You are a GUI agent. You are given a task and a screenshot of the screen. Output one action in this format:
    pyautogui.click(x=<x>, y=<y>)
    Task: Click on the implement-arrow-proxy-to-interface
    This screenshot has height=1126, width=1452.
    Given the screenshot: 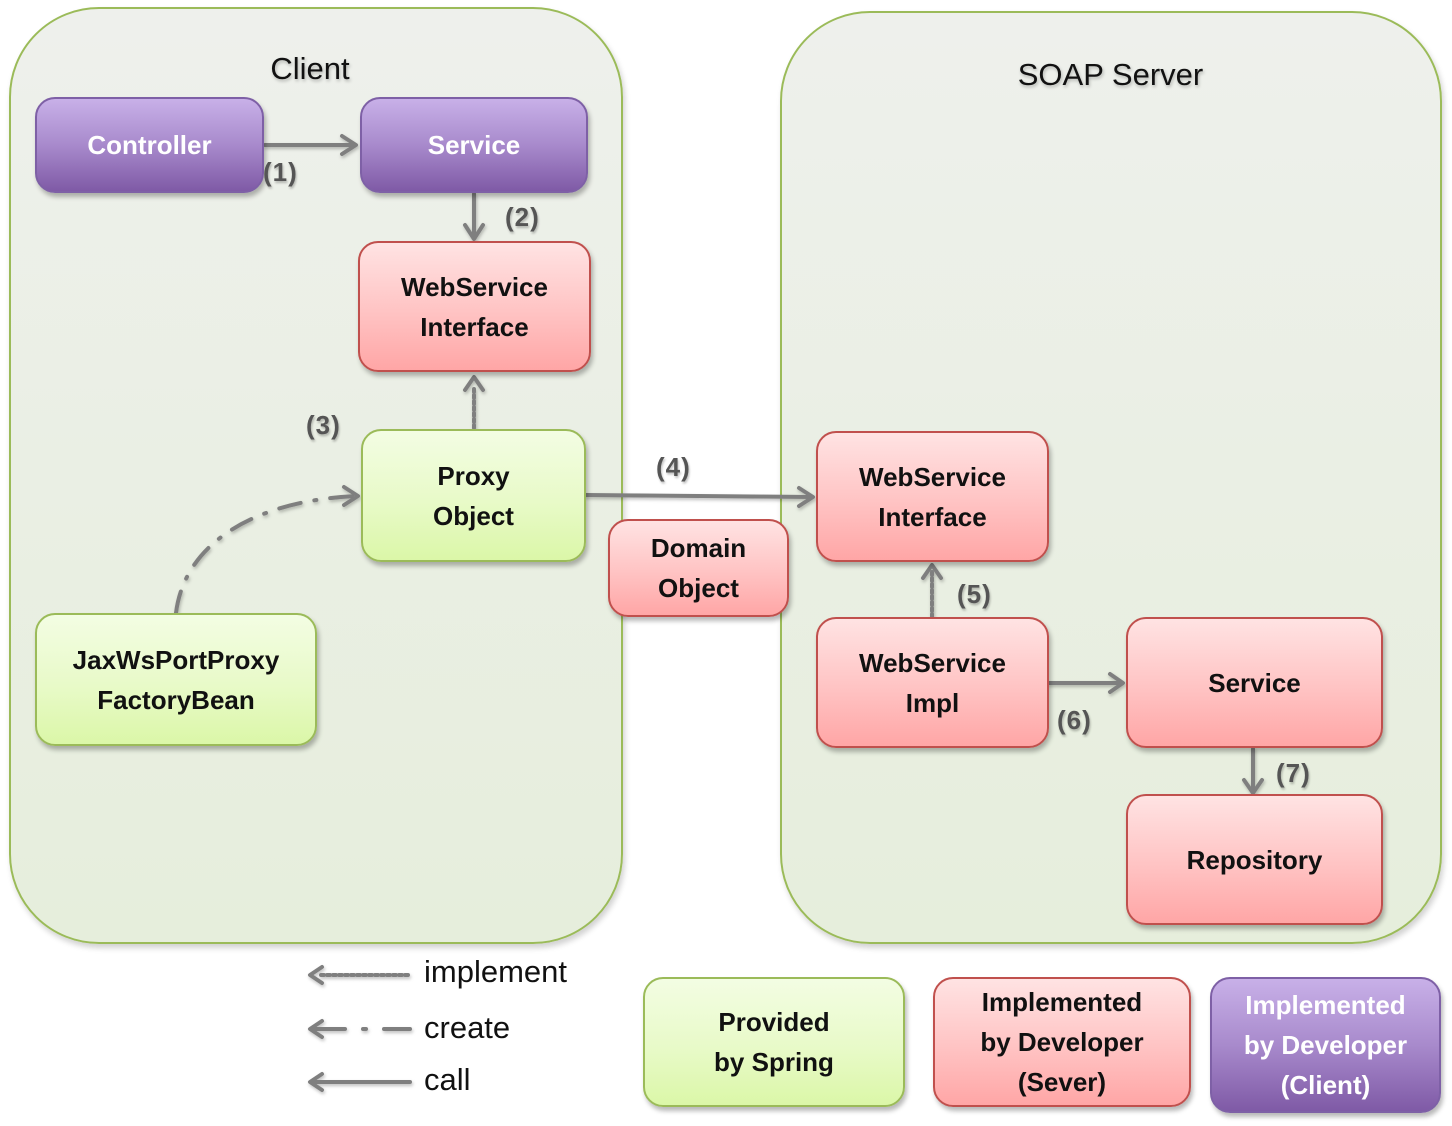 What is the action you would take?
    pyautogui.click(x=474, y=402)
    